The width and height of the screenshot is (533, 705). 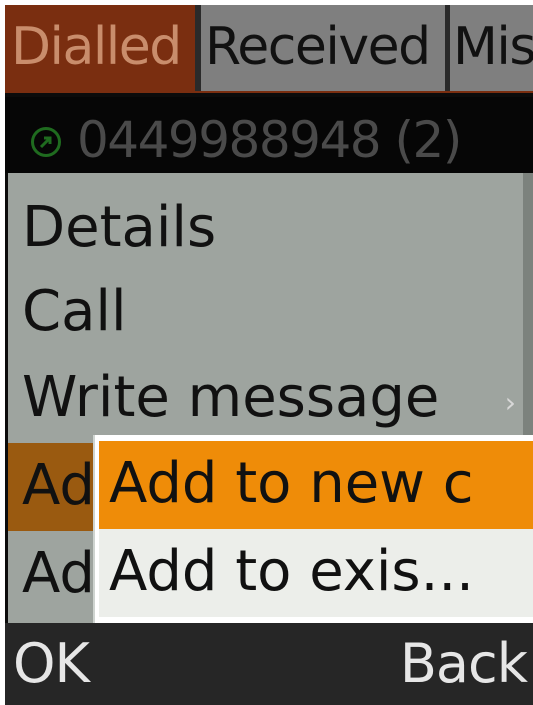 I want to click on menu-item-call: Call, so click(x=267, y=313).